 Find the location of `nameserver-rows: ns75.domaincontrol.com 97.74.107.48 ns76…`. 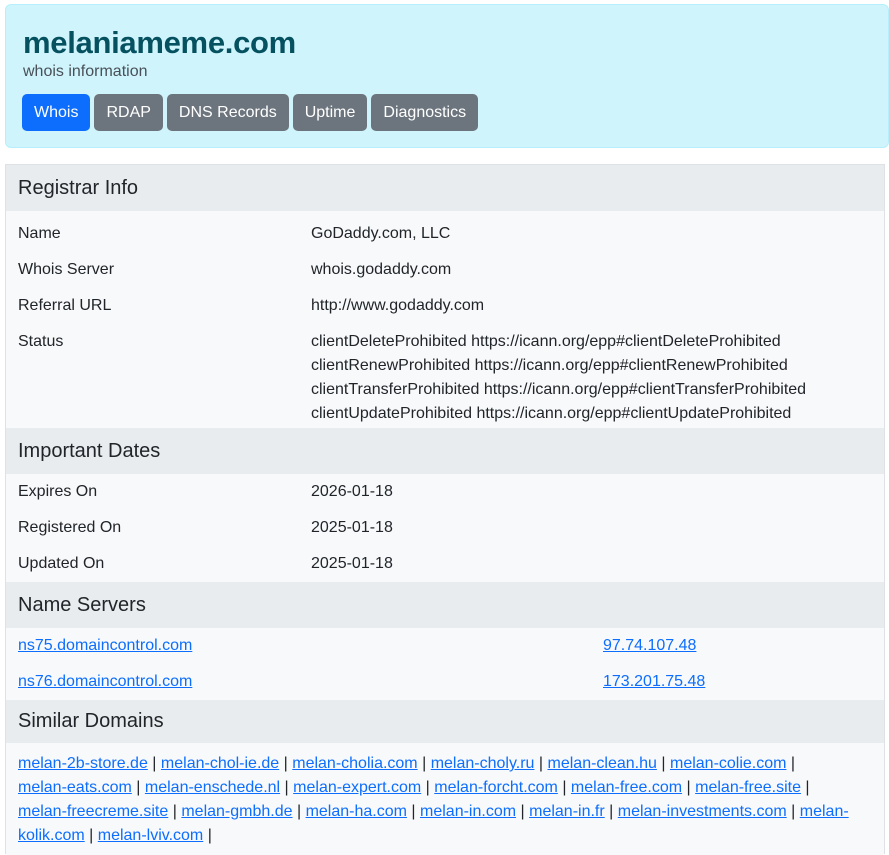

nameserver-rows: ns75.domaincontrol.com 97.74.107.48 ns76… is located at coordinates (445, 664).